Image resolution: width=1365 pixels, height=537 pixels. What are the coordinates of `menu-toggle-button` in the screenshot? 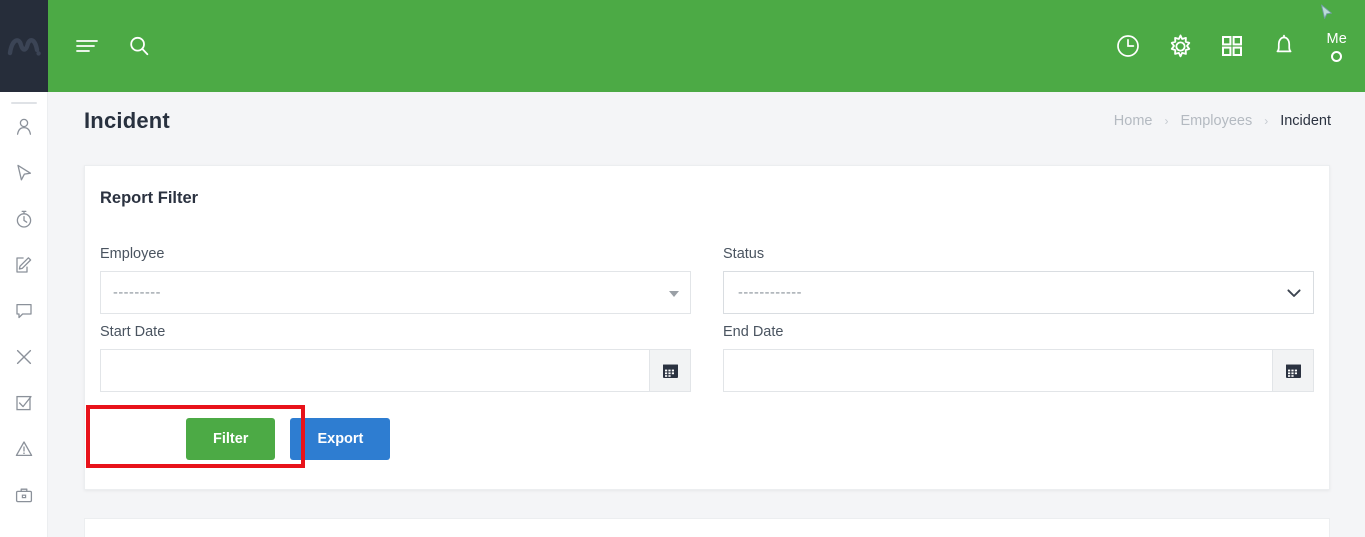 It's located at (87, 46).